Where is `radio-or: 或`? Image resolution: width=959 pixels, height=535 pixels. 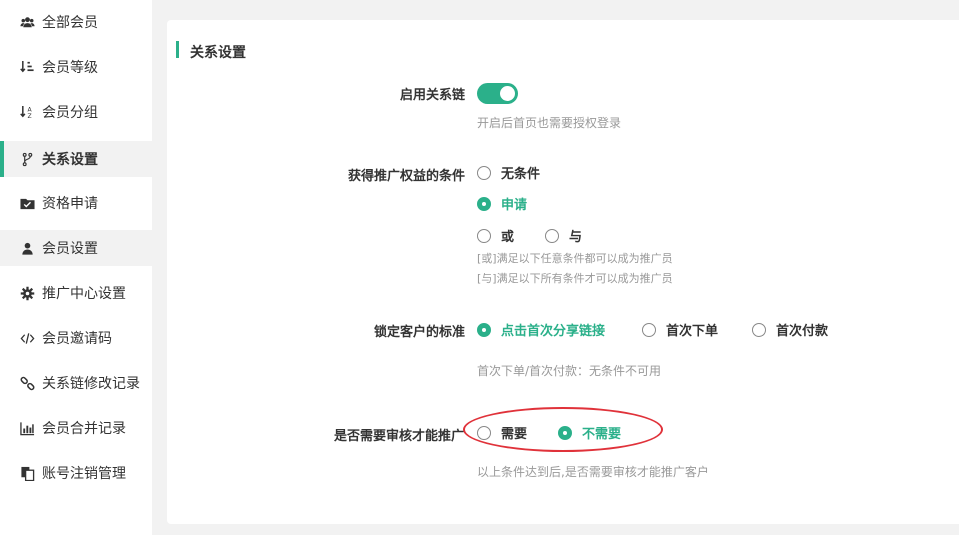 radio-or: 或 is located at coordinates (495, 235).